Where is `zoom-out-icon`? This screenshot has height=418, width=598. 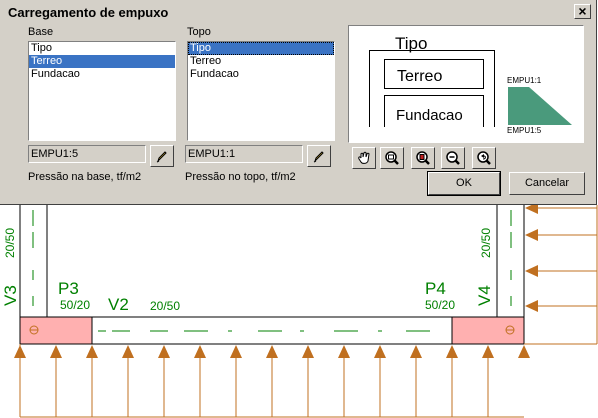
zoom-out-icon is located at coordinates (453, 158).